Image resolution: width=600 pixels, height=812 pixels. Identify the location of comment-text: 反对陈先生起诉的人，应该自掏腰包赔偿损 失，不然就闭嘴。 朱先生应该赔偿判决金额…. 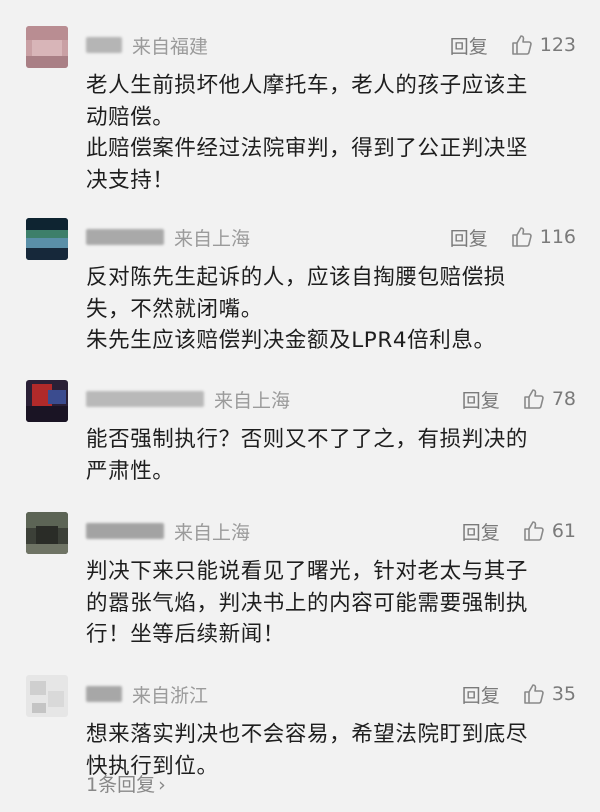
(328, 309).